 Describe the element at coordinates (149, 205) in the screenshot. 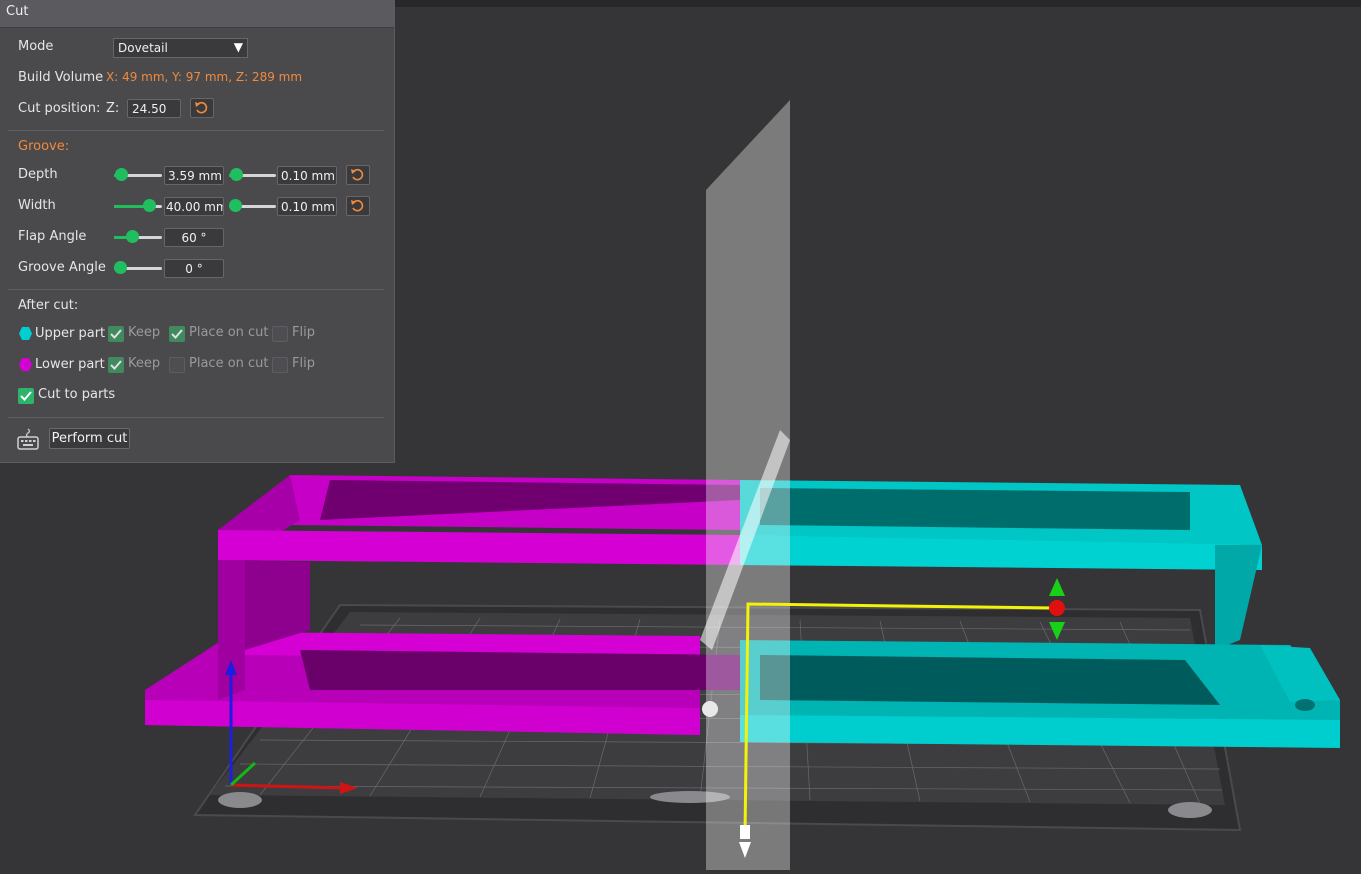

I see `width-slider-knob` at that location.